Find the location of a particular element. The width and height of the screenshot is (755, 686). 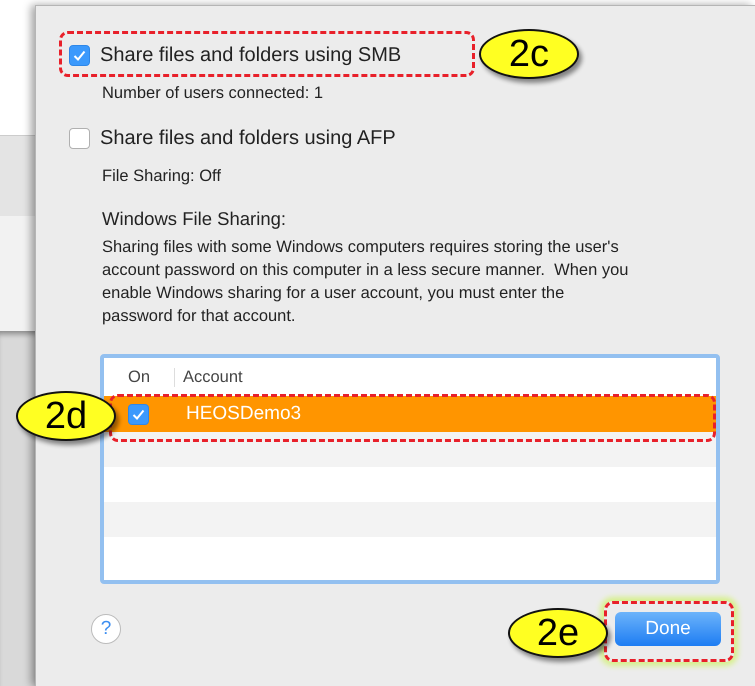

done-button: Done is located at coordinates (668, 629).